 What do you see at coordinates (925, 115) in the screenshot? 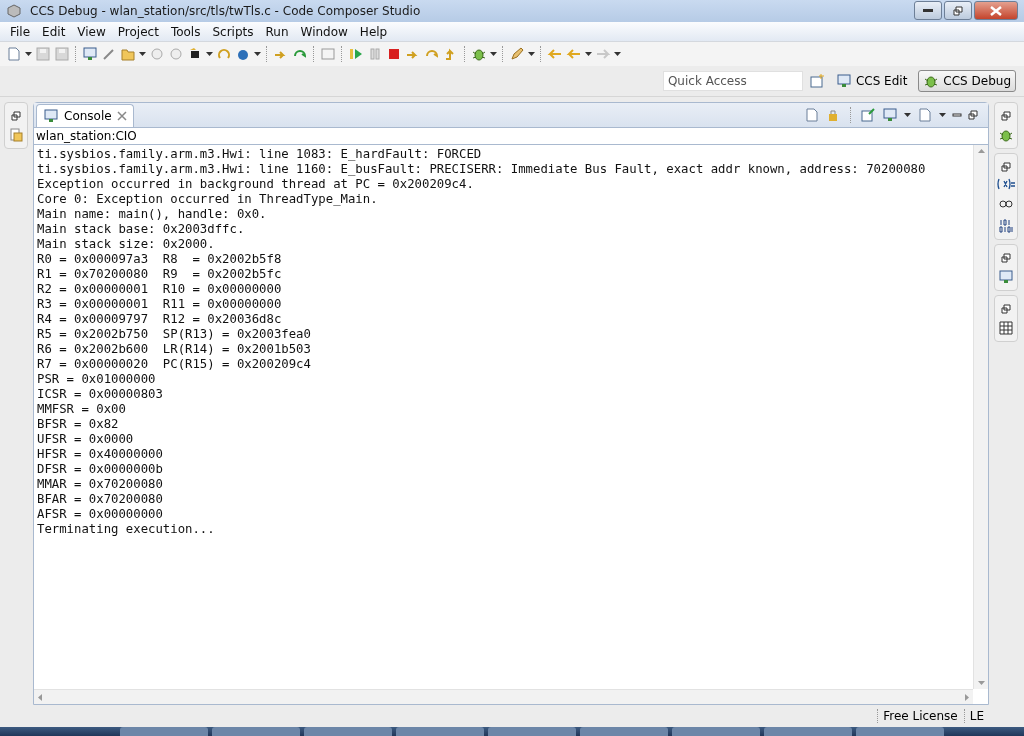
I see `new-console-icon` at bounding box center [925, 115].